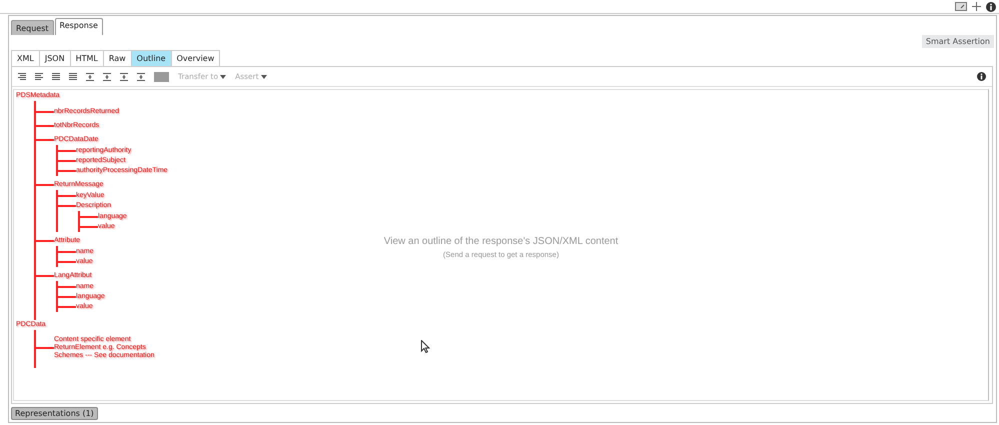 Image resolution: width=999 pixels, height=425 pixels. Describe the element at coordinates (54, 413) in the screenshot. I see `tab: Representations (1)` at that location.